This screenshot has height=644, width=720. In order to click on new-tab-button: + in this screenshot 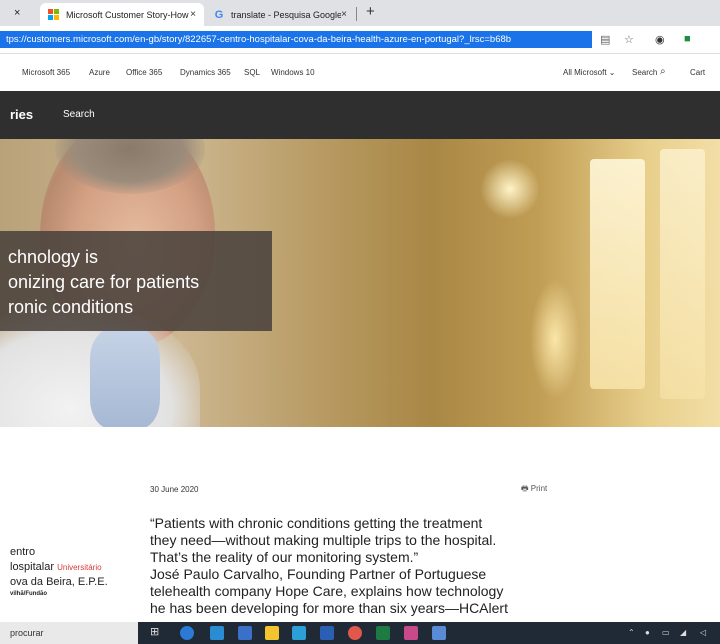, I will do `click(370, 11)`.